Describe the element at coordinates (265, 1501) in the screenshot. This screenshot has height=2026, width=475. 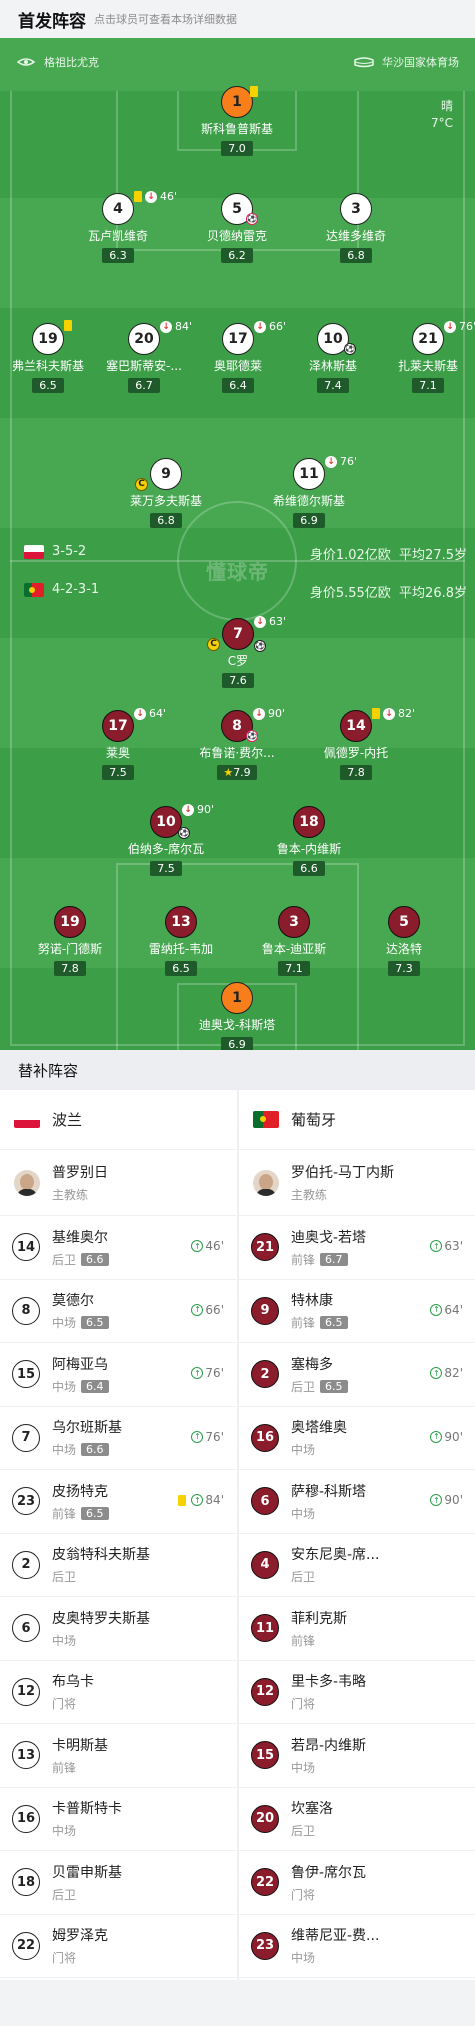
I see `sub-player-number: 6` at that location.